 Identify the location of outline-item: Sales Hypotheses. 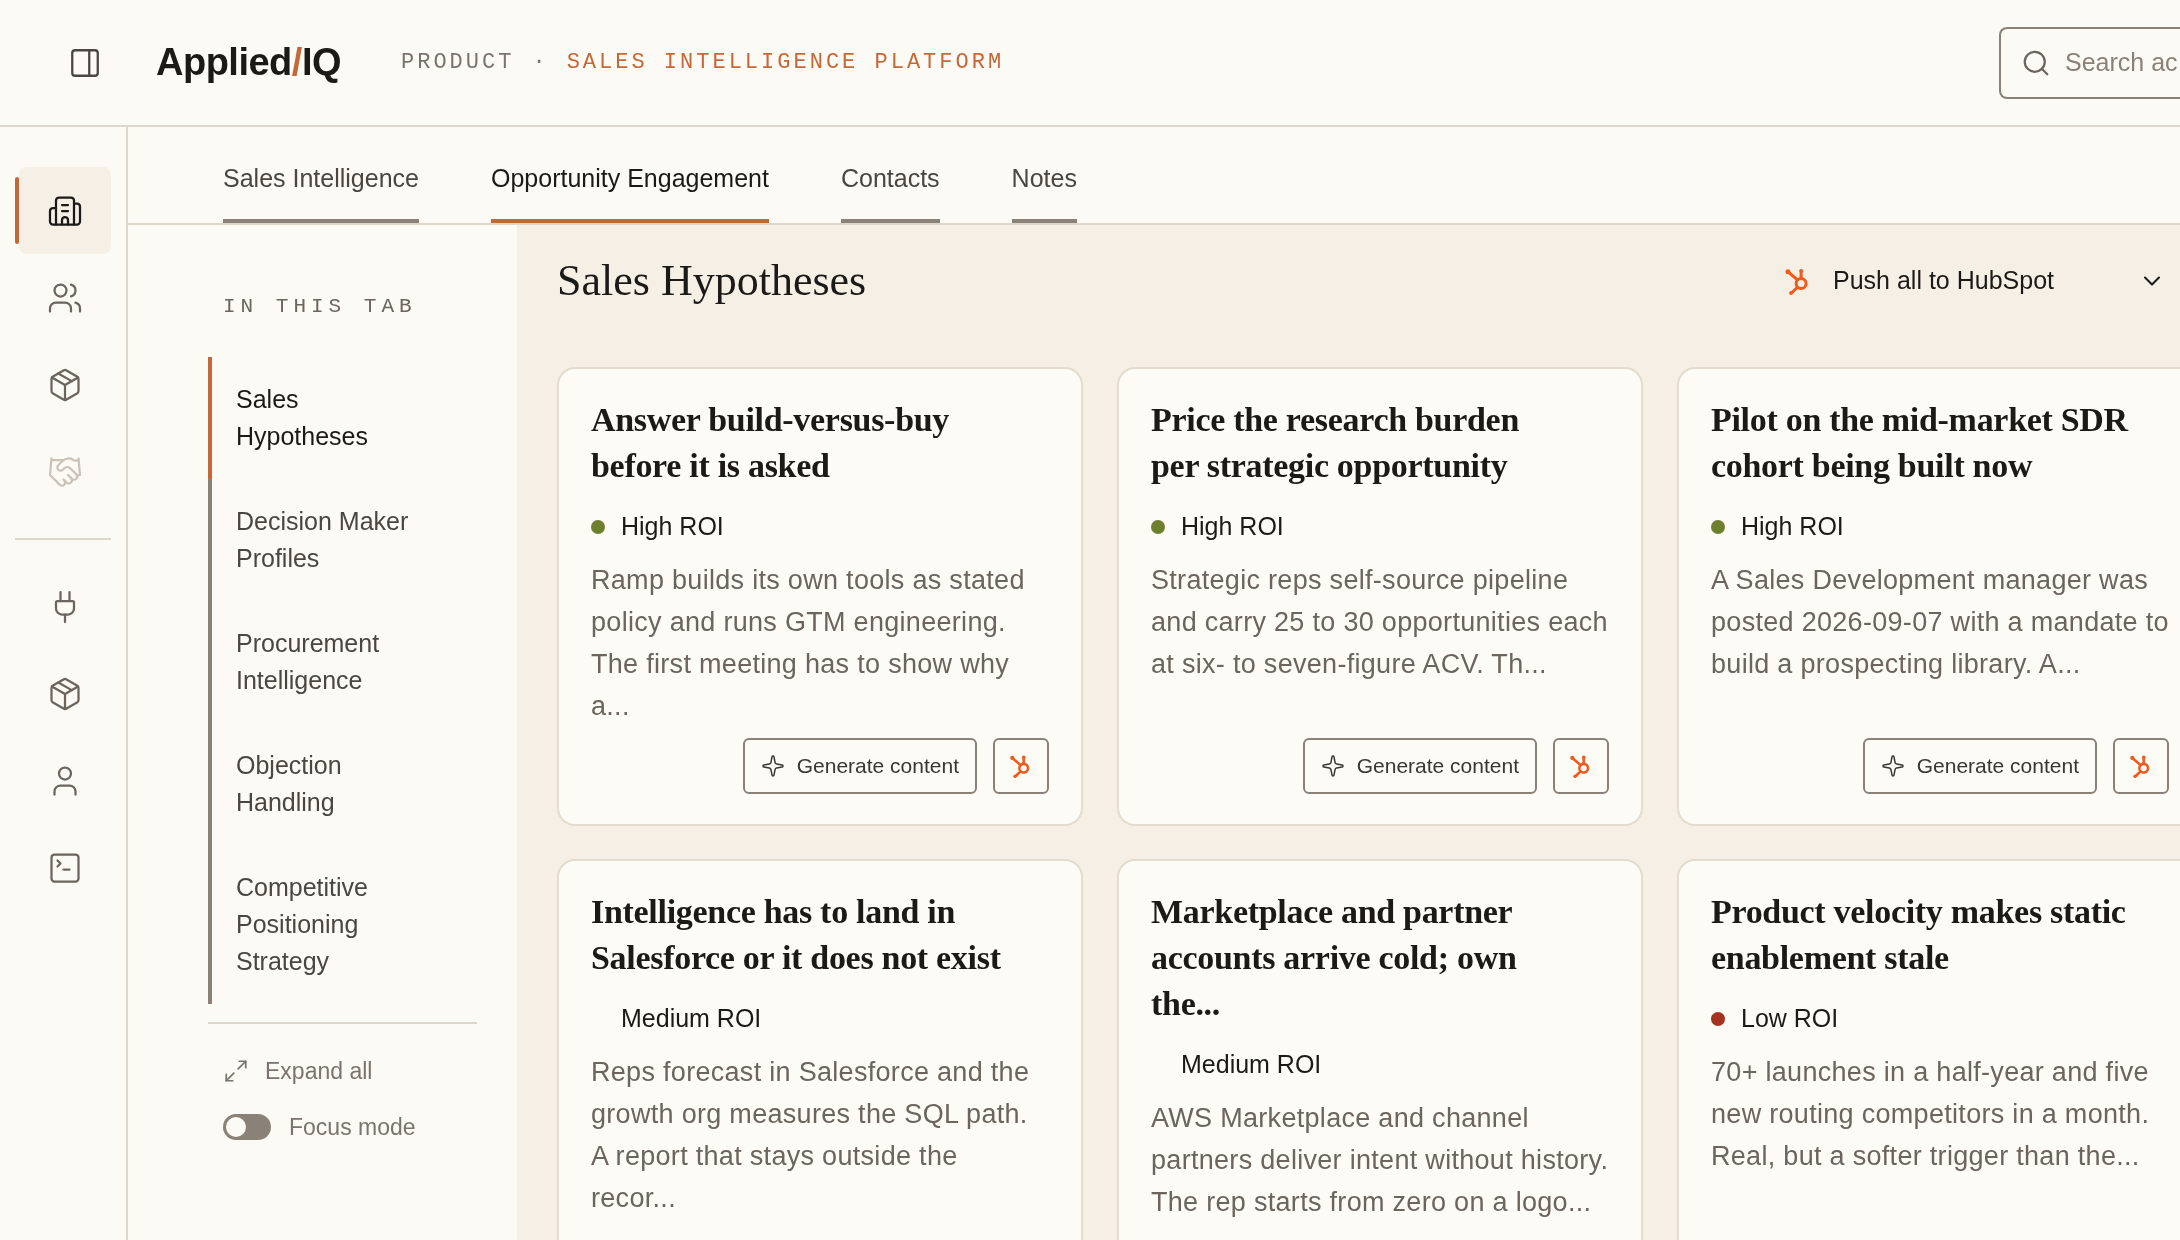
(342, 417).